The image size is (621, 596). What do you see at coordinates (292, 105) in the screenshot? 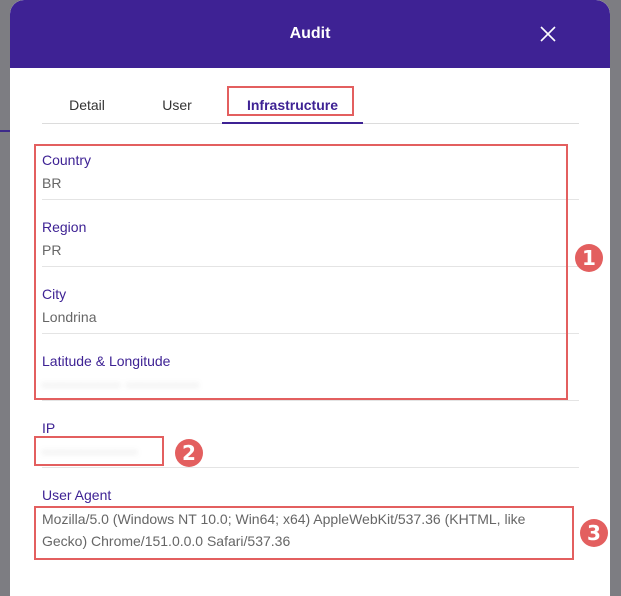
I see `tab-infrastructure: Infrastructure` at bounding box center [292, 105].